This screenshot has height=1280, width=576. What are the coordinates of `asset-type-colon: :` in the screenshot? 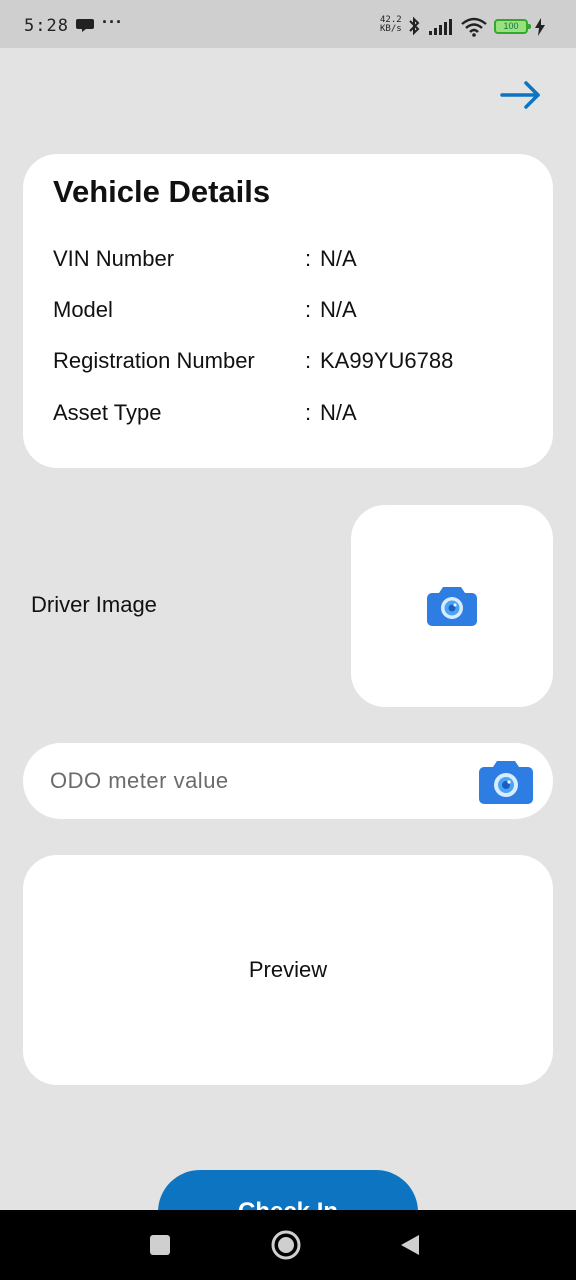 It's located at (308, 412).